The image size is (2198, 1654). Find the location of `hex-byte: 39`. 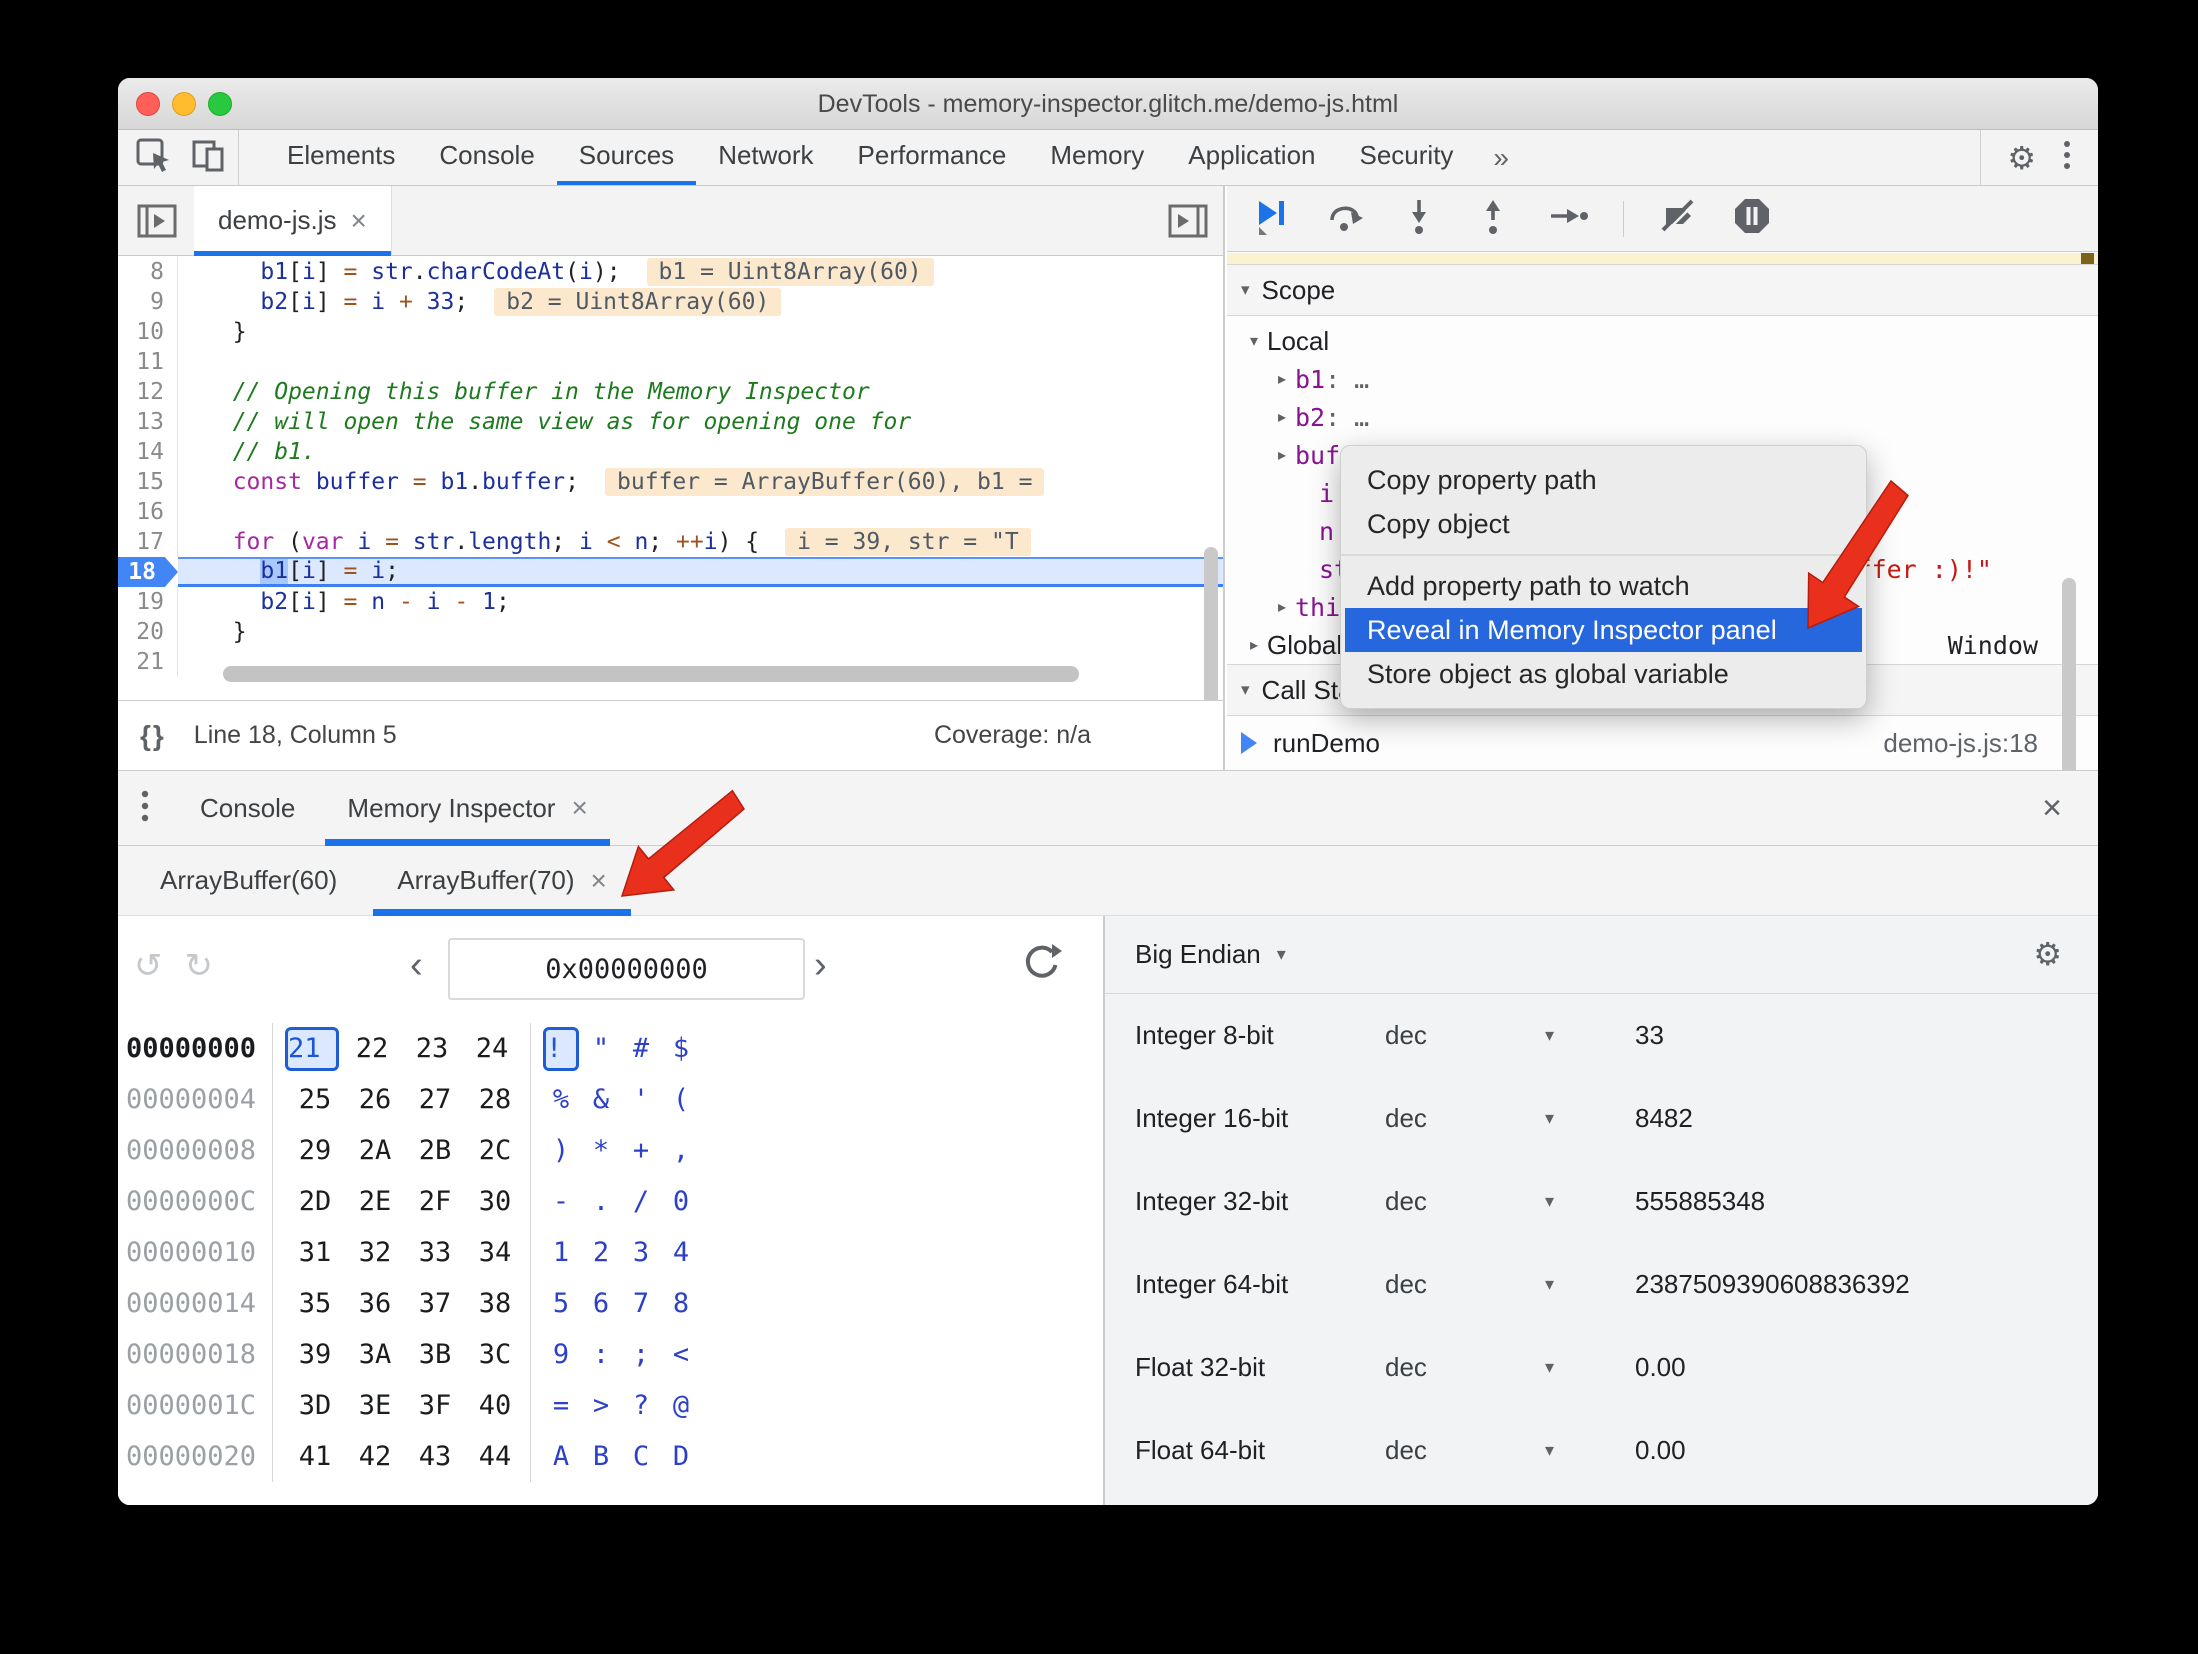

hex-byte: 39 is located at coordinates (315, 1354).